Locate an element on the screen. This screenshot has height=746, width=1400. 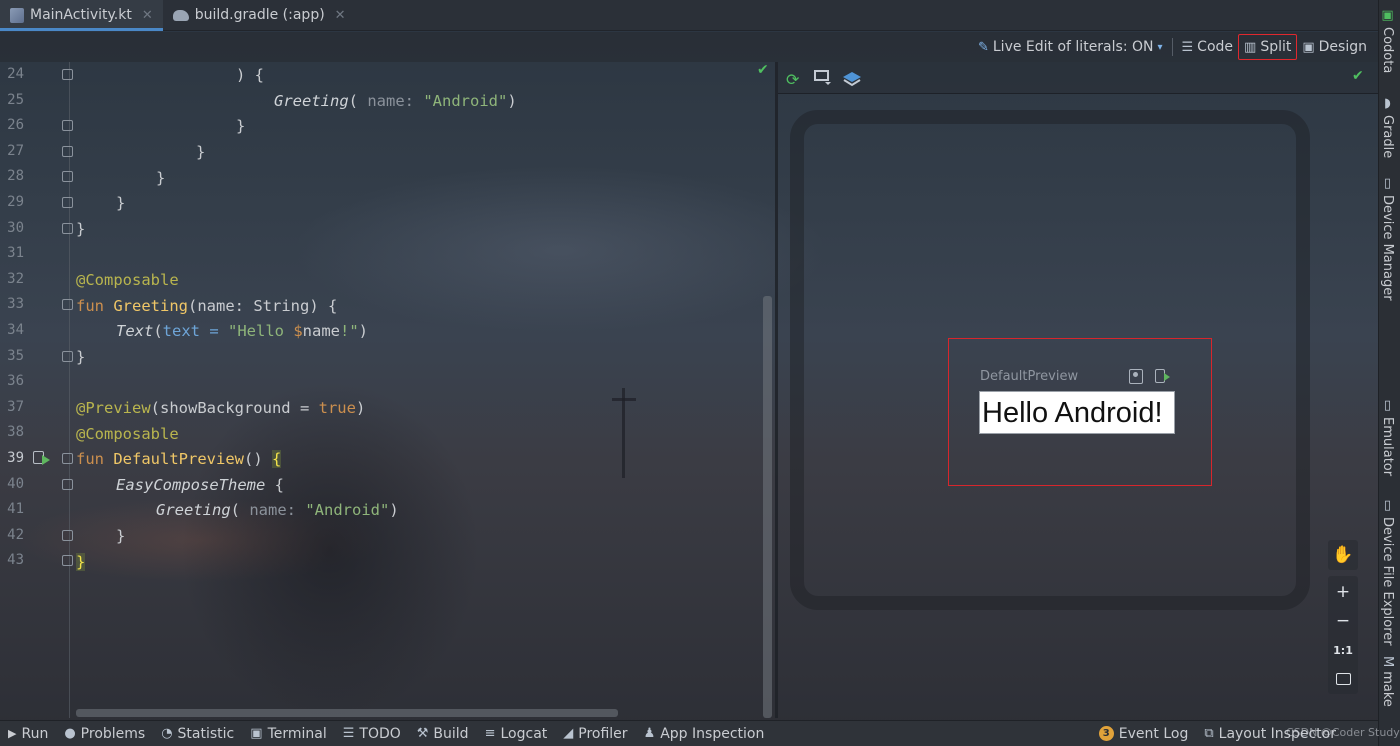
right-tab-make: Mmake is located at coordinates (1387, 681).